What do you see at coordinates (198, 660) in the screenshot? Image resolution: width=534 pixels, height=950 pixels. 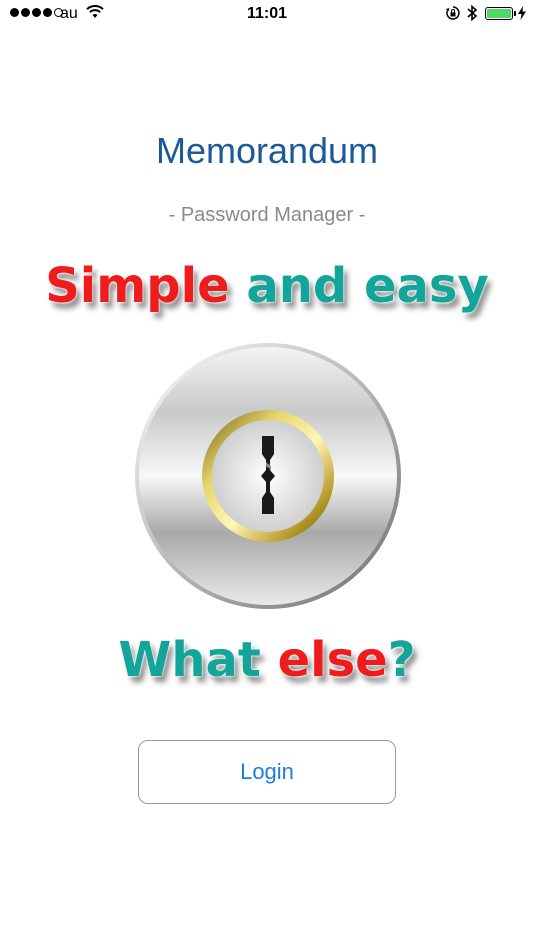 I see `slogan-word-what: What` at bounding box center [198, 660].